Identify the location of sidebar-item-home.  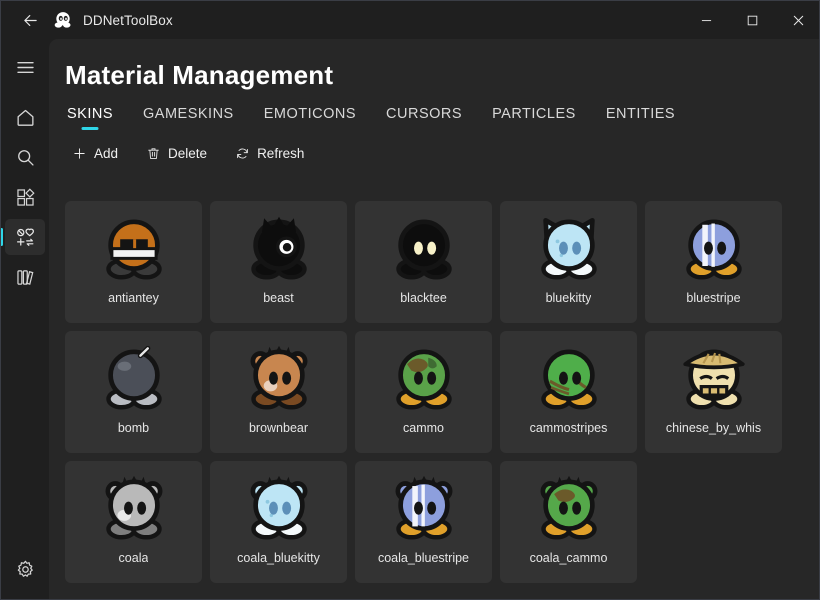
(25, 117).